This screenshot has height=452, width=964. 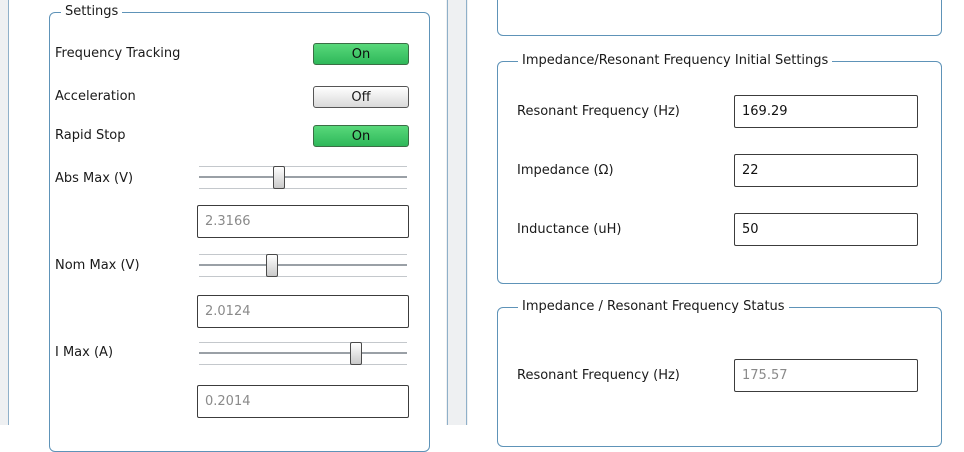 What do you see at coordinates (90, 135) in the screenshot?
I see `rapid-stop-label: Rapid Stop` at bounding box center [90, 135].